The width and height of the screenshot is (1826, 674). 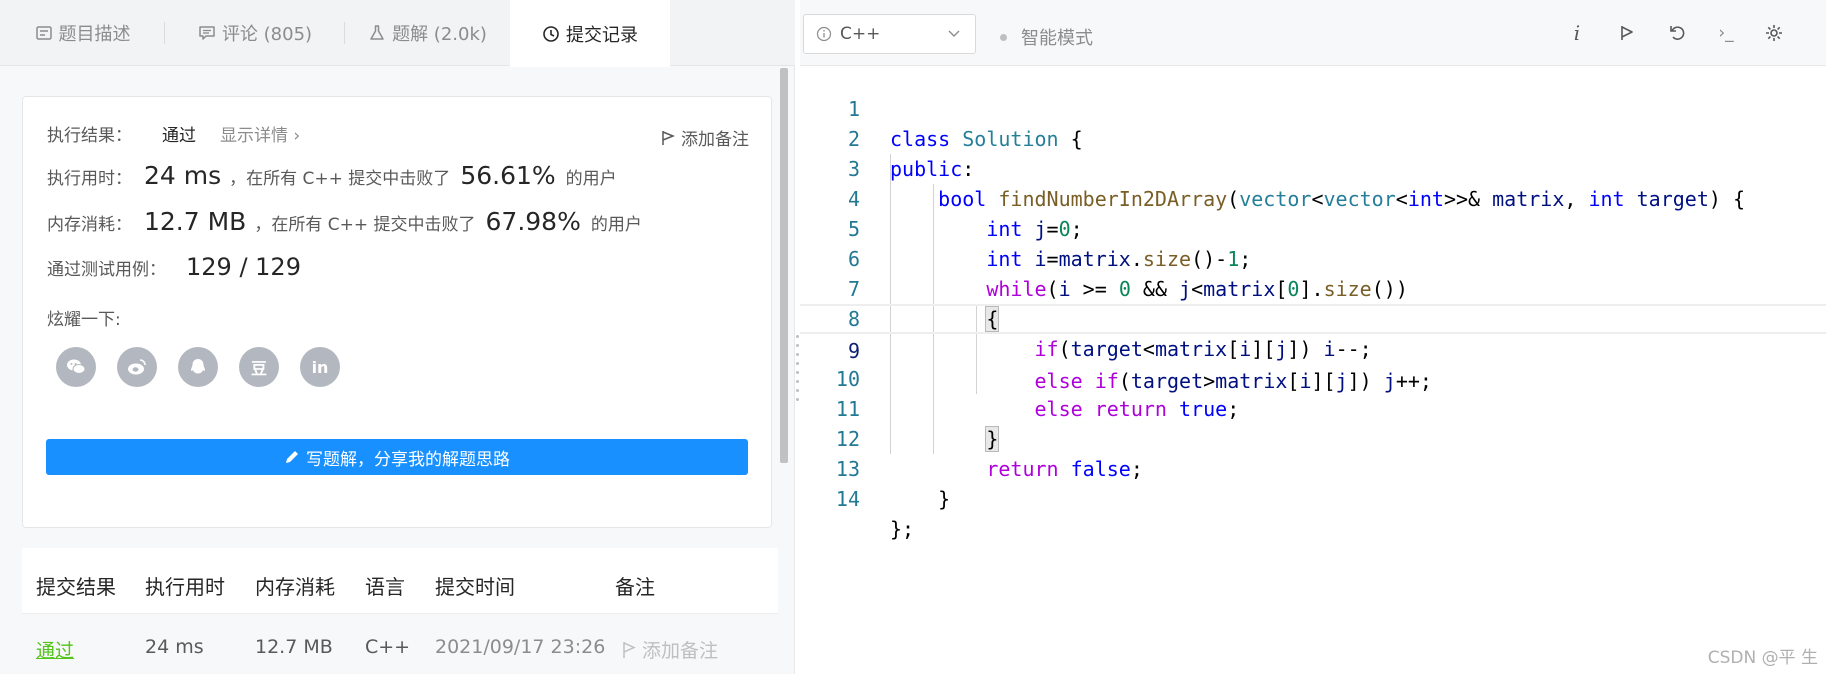 I want to click on flag-icon, so click(x=629, y=649).